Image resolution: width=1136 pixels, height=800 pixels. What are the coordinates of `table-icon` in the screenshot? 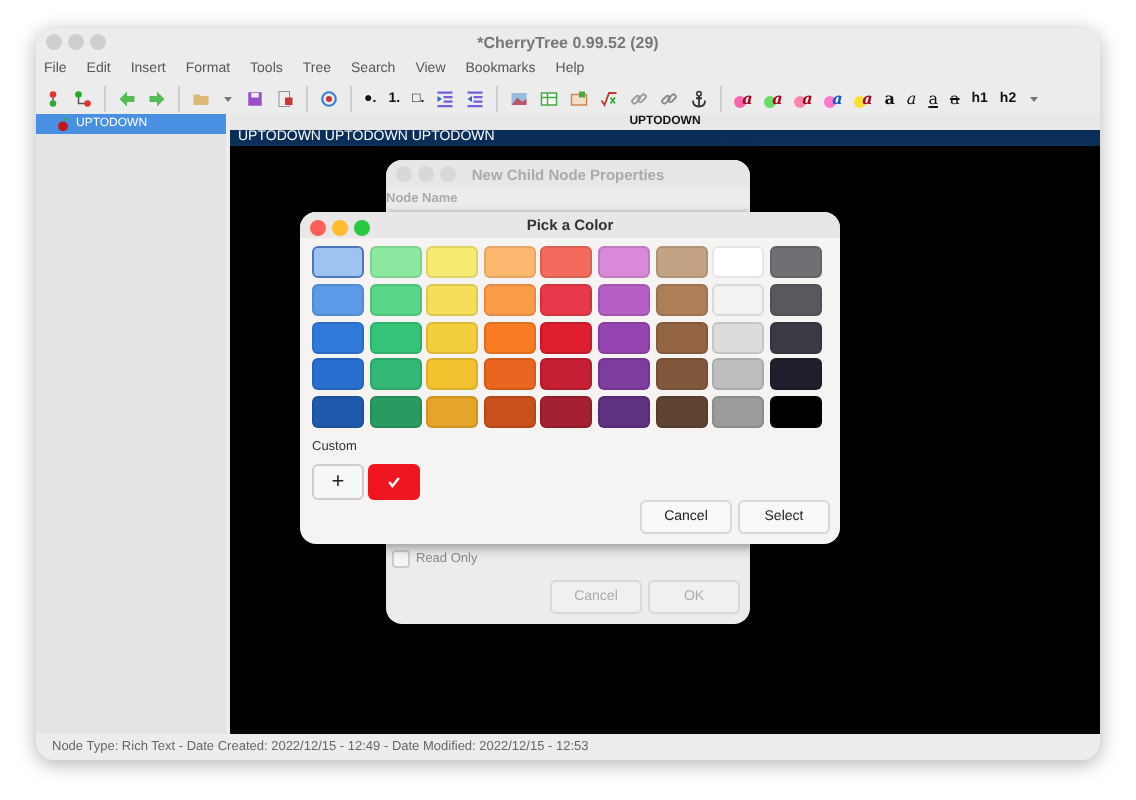 It's located at (549, 98).